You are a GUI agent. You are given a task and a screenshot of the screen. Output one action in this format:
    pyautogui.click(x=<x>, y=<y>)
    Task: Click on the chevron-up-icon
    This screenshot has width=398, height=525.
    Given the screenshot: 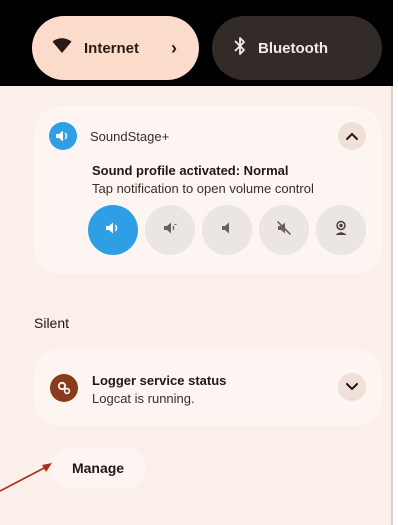 What is the action you would take?
    pyautogui.click(x=352, y=136)
    